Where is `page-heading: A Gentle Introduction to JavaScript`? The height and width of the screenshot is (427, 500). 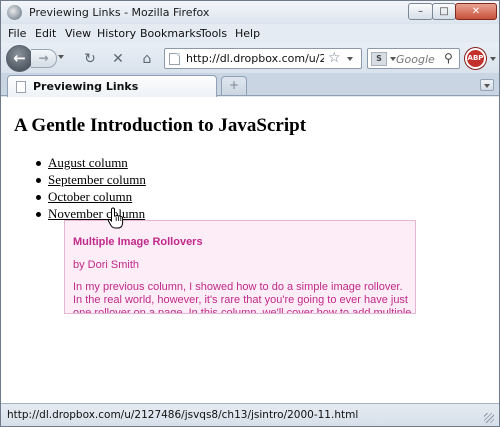
page-heading: A Gentle Introduction to JavaScript is located at coordinates (160, 125).